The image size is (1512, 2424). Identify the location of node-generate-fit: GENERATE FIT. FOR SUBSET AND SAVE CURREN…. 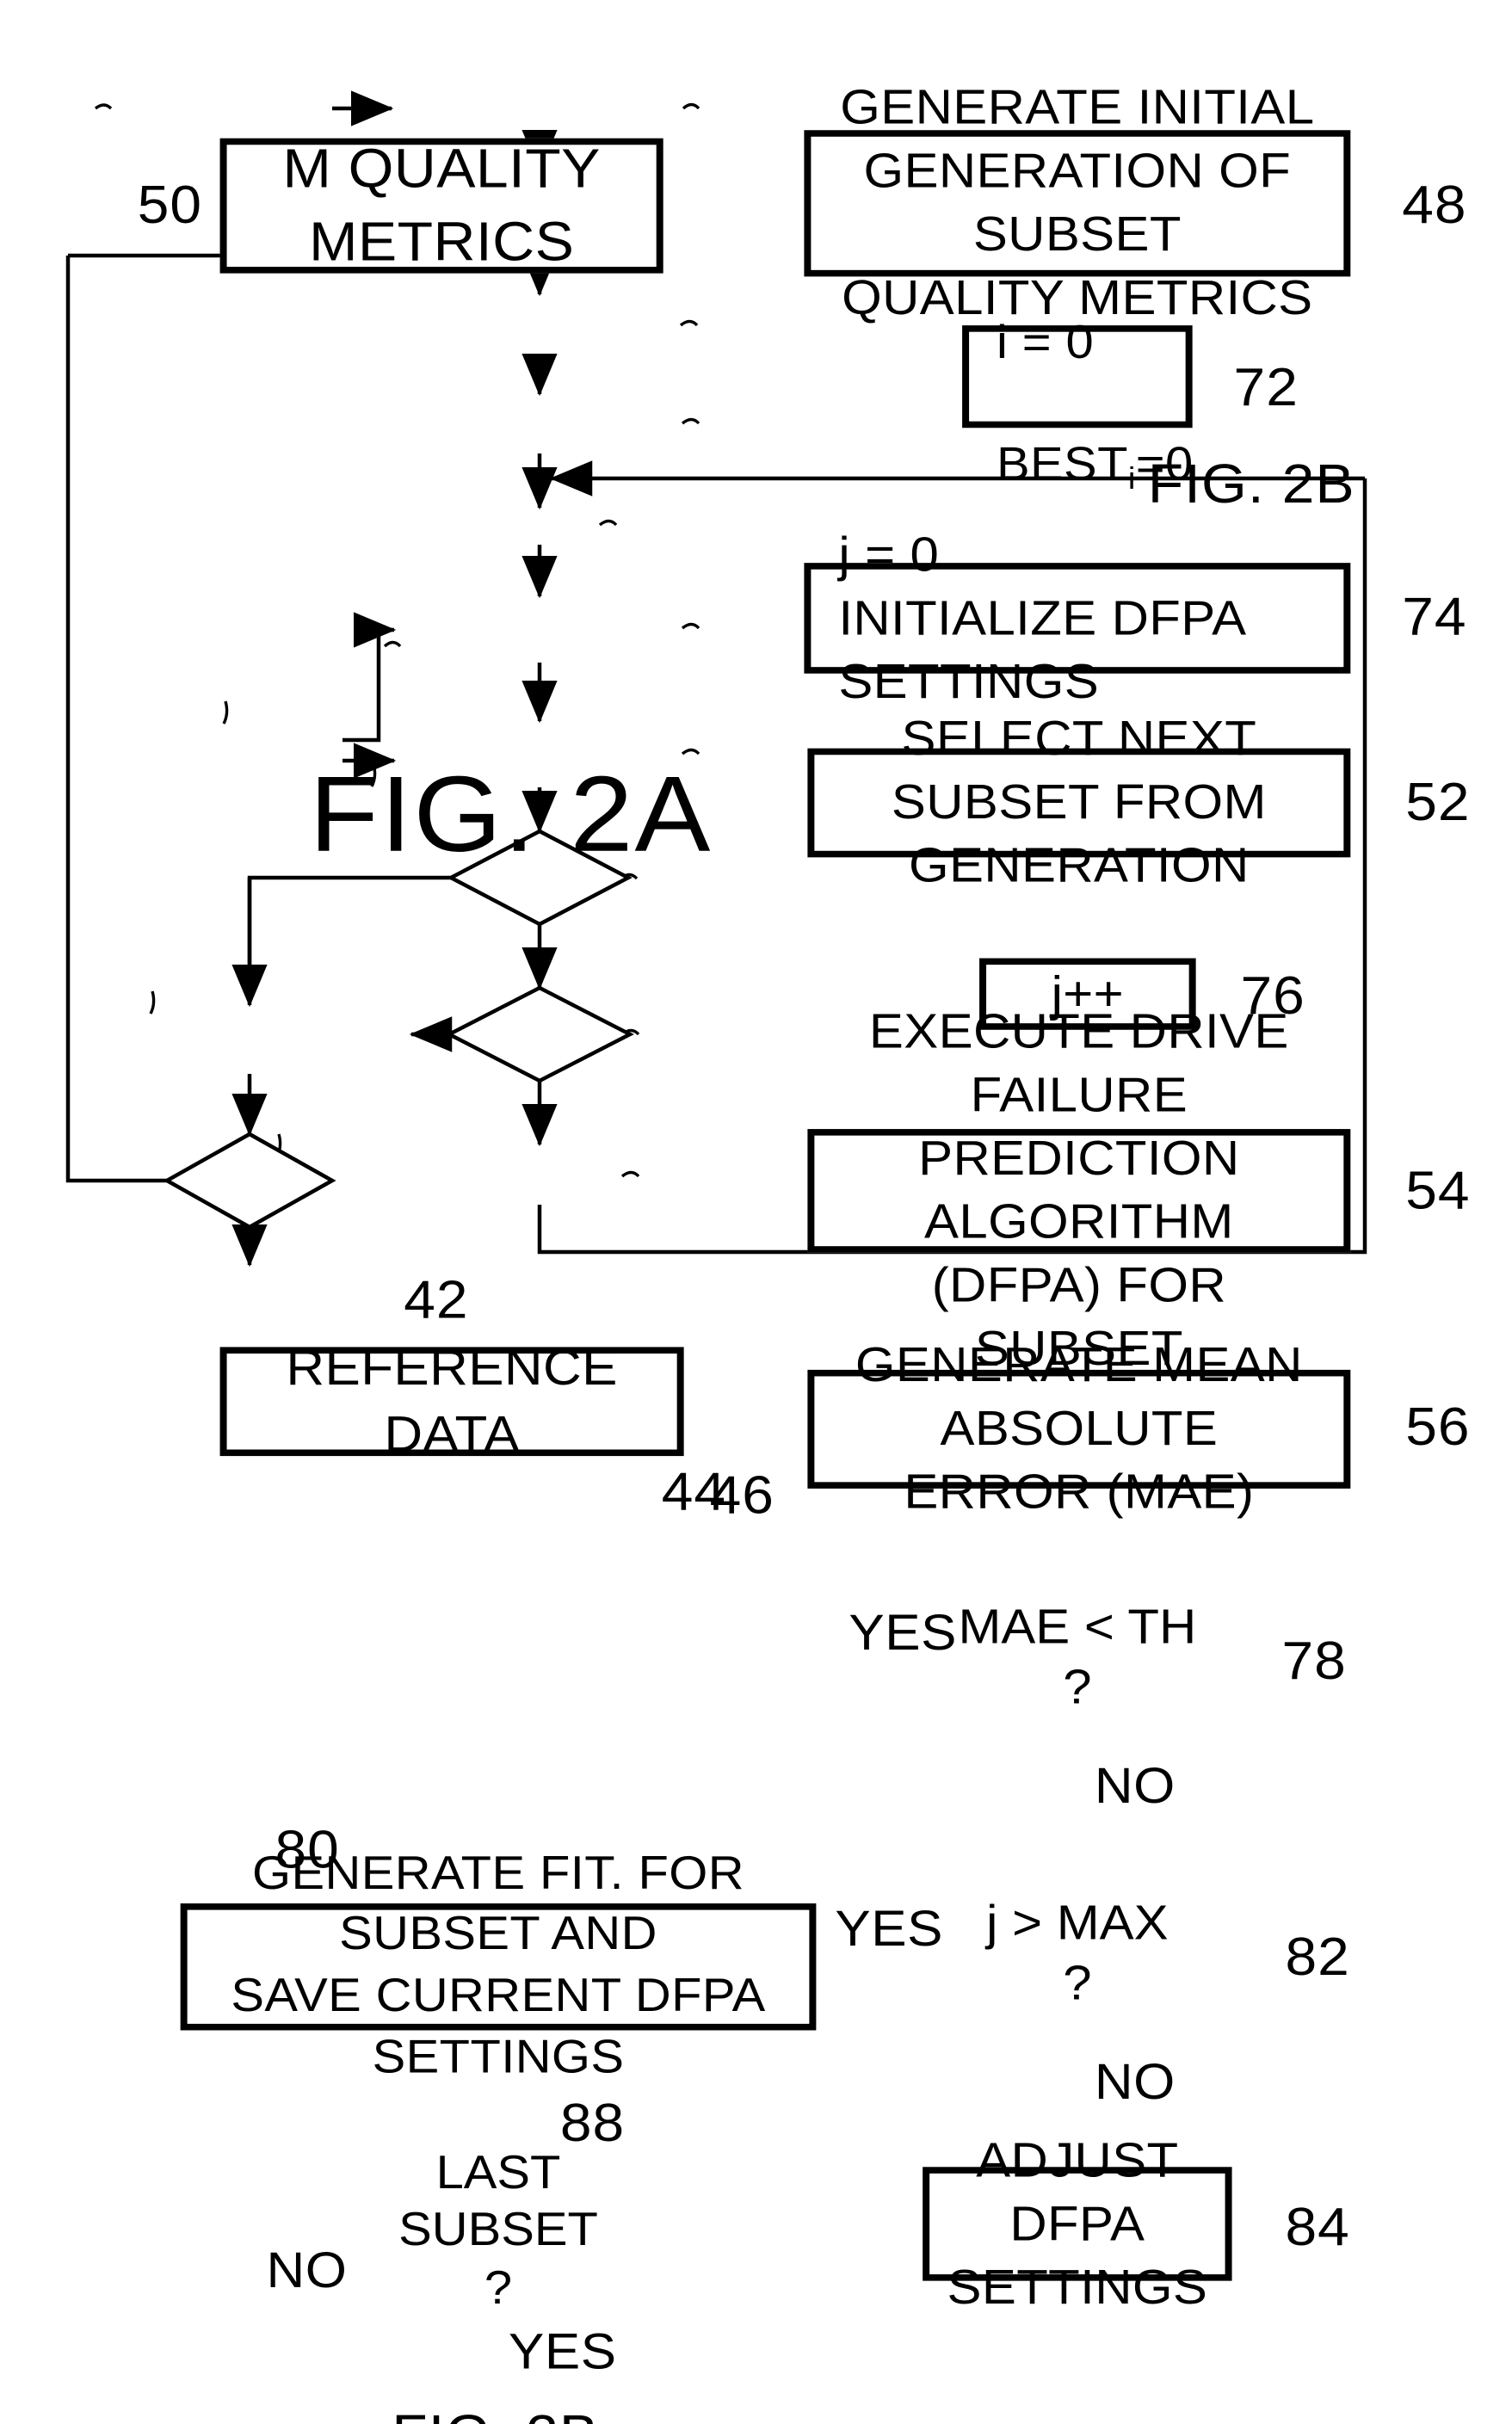
(498, 1965).